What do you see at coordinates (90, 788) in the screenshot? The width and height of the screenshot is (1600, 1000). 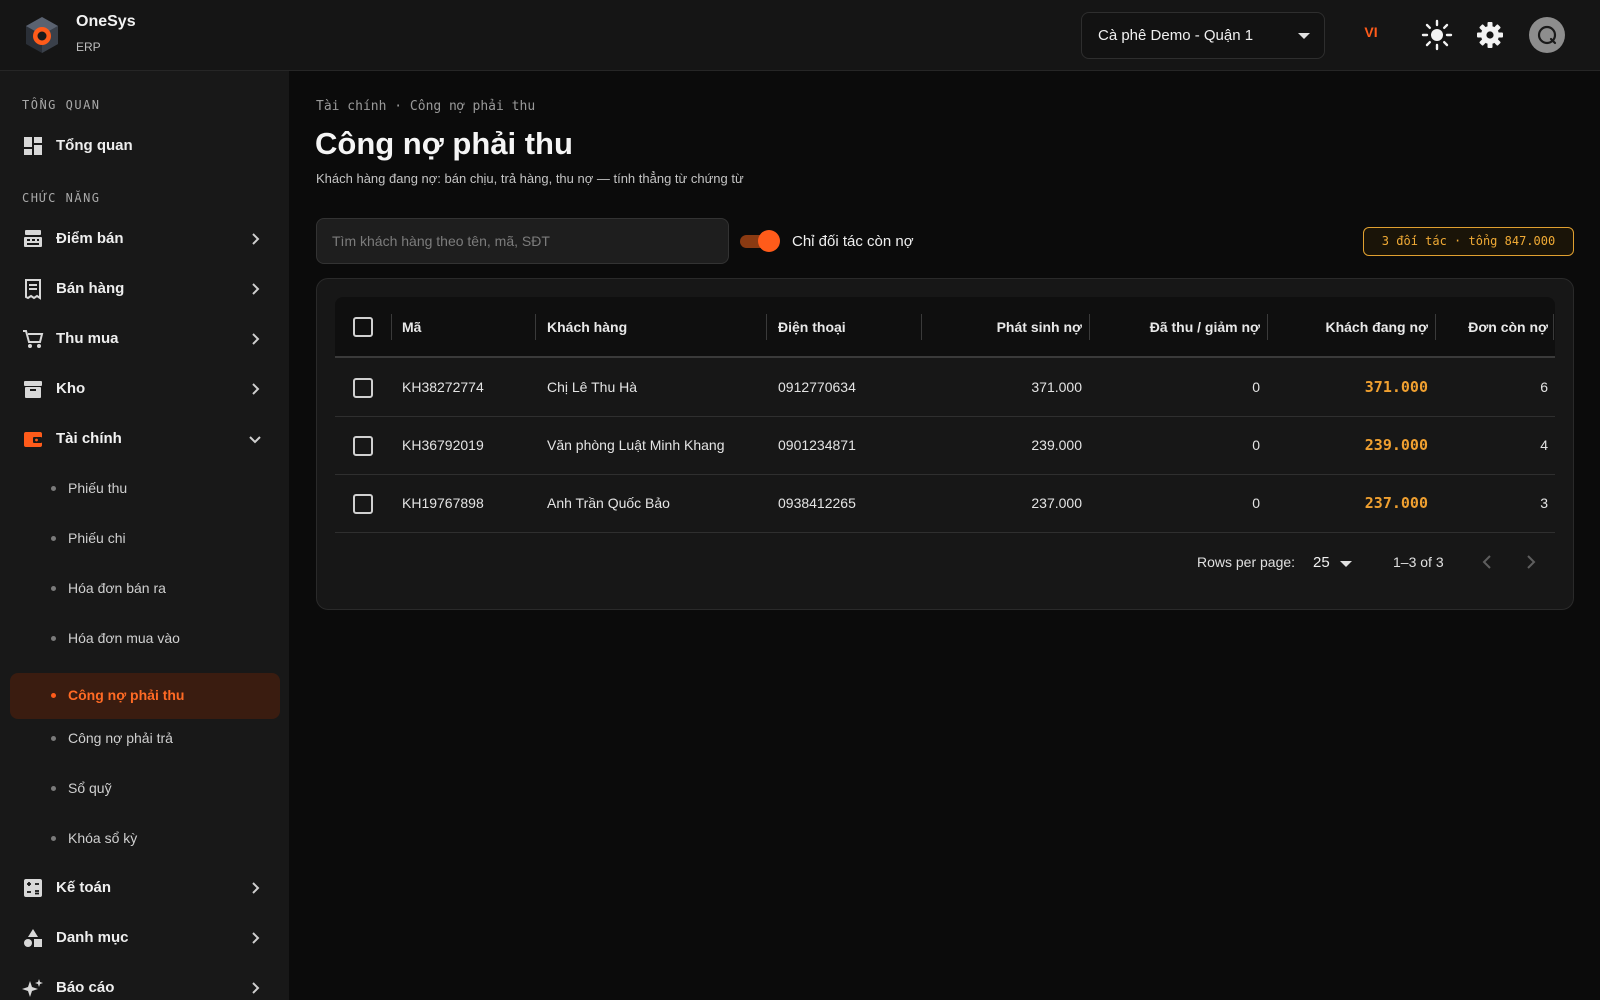 I see `sidebar-subitem-label: Sổ quỹ` at bounding box center [90, 788].